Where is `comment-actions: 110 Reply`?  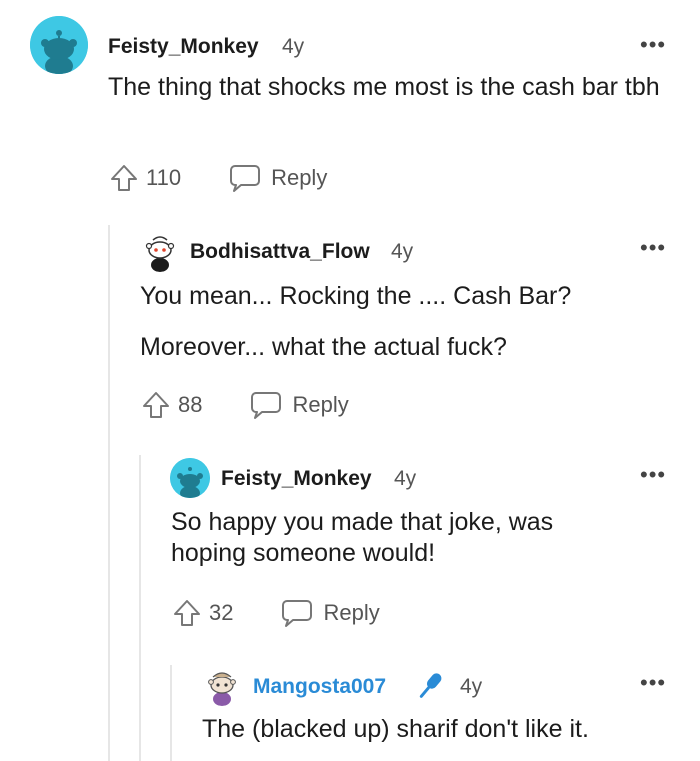 comment-actions: 110 Reply is located at coordinates (217, 178).